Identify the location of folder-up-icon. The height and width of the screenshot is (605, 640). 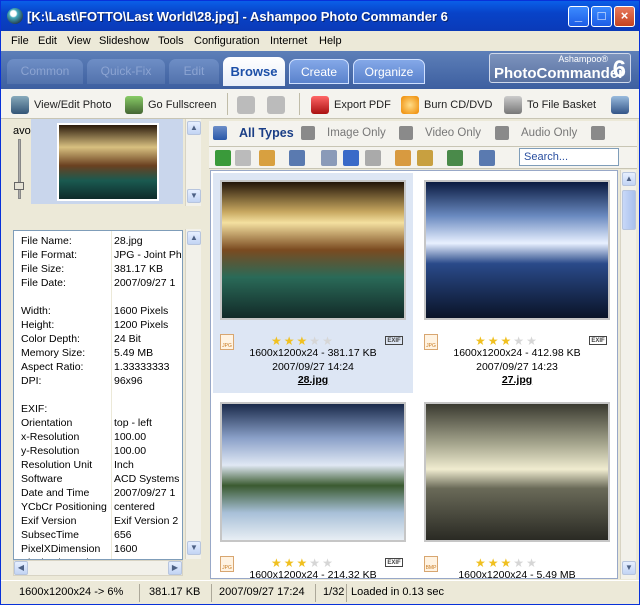
(267, 158).